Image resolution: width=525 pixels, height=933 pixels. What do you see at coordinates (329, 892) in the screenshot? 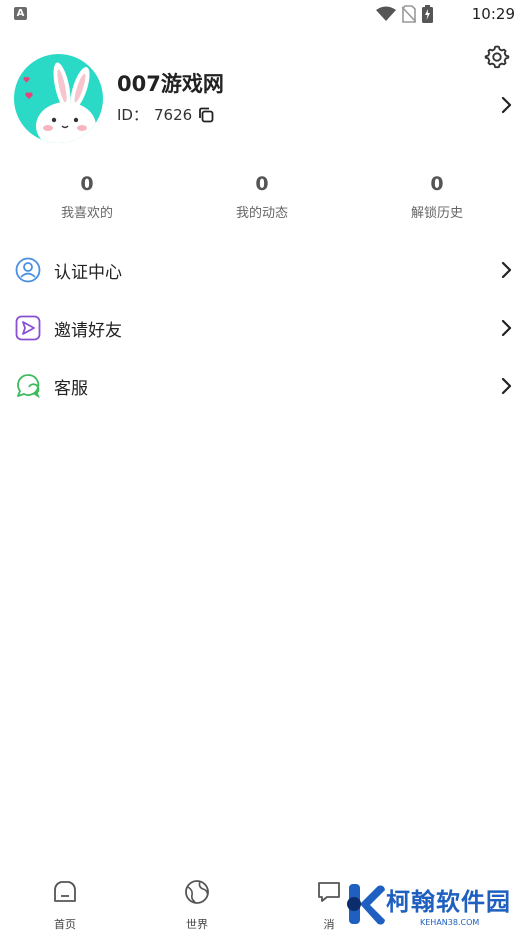
I see `message-icon` at bounding box center [329, 892].